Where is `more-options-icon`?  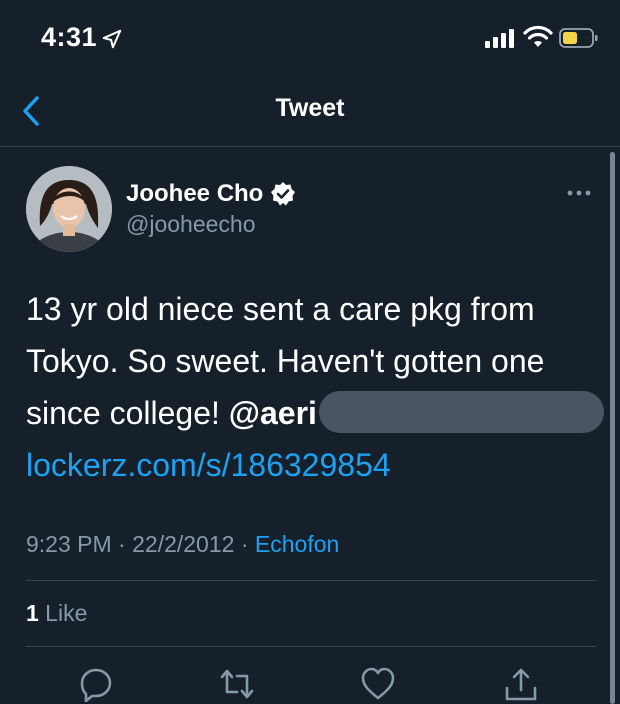 more-options-icon is located at coordinates (579, 193).